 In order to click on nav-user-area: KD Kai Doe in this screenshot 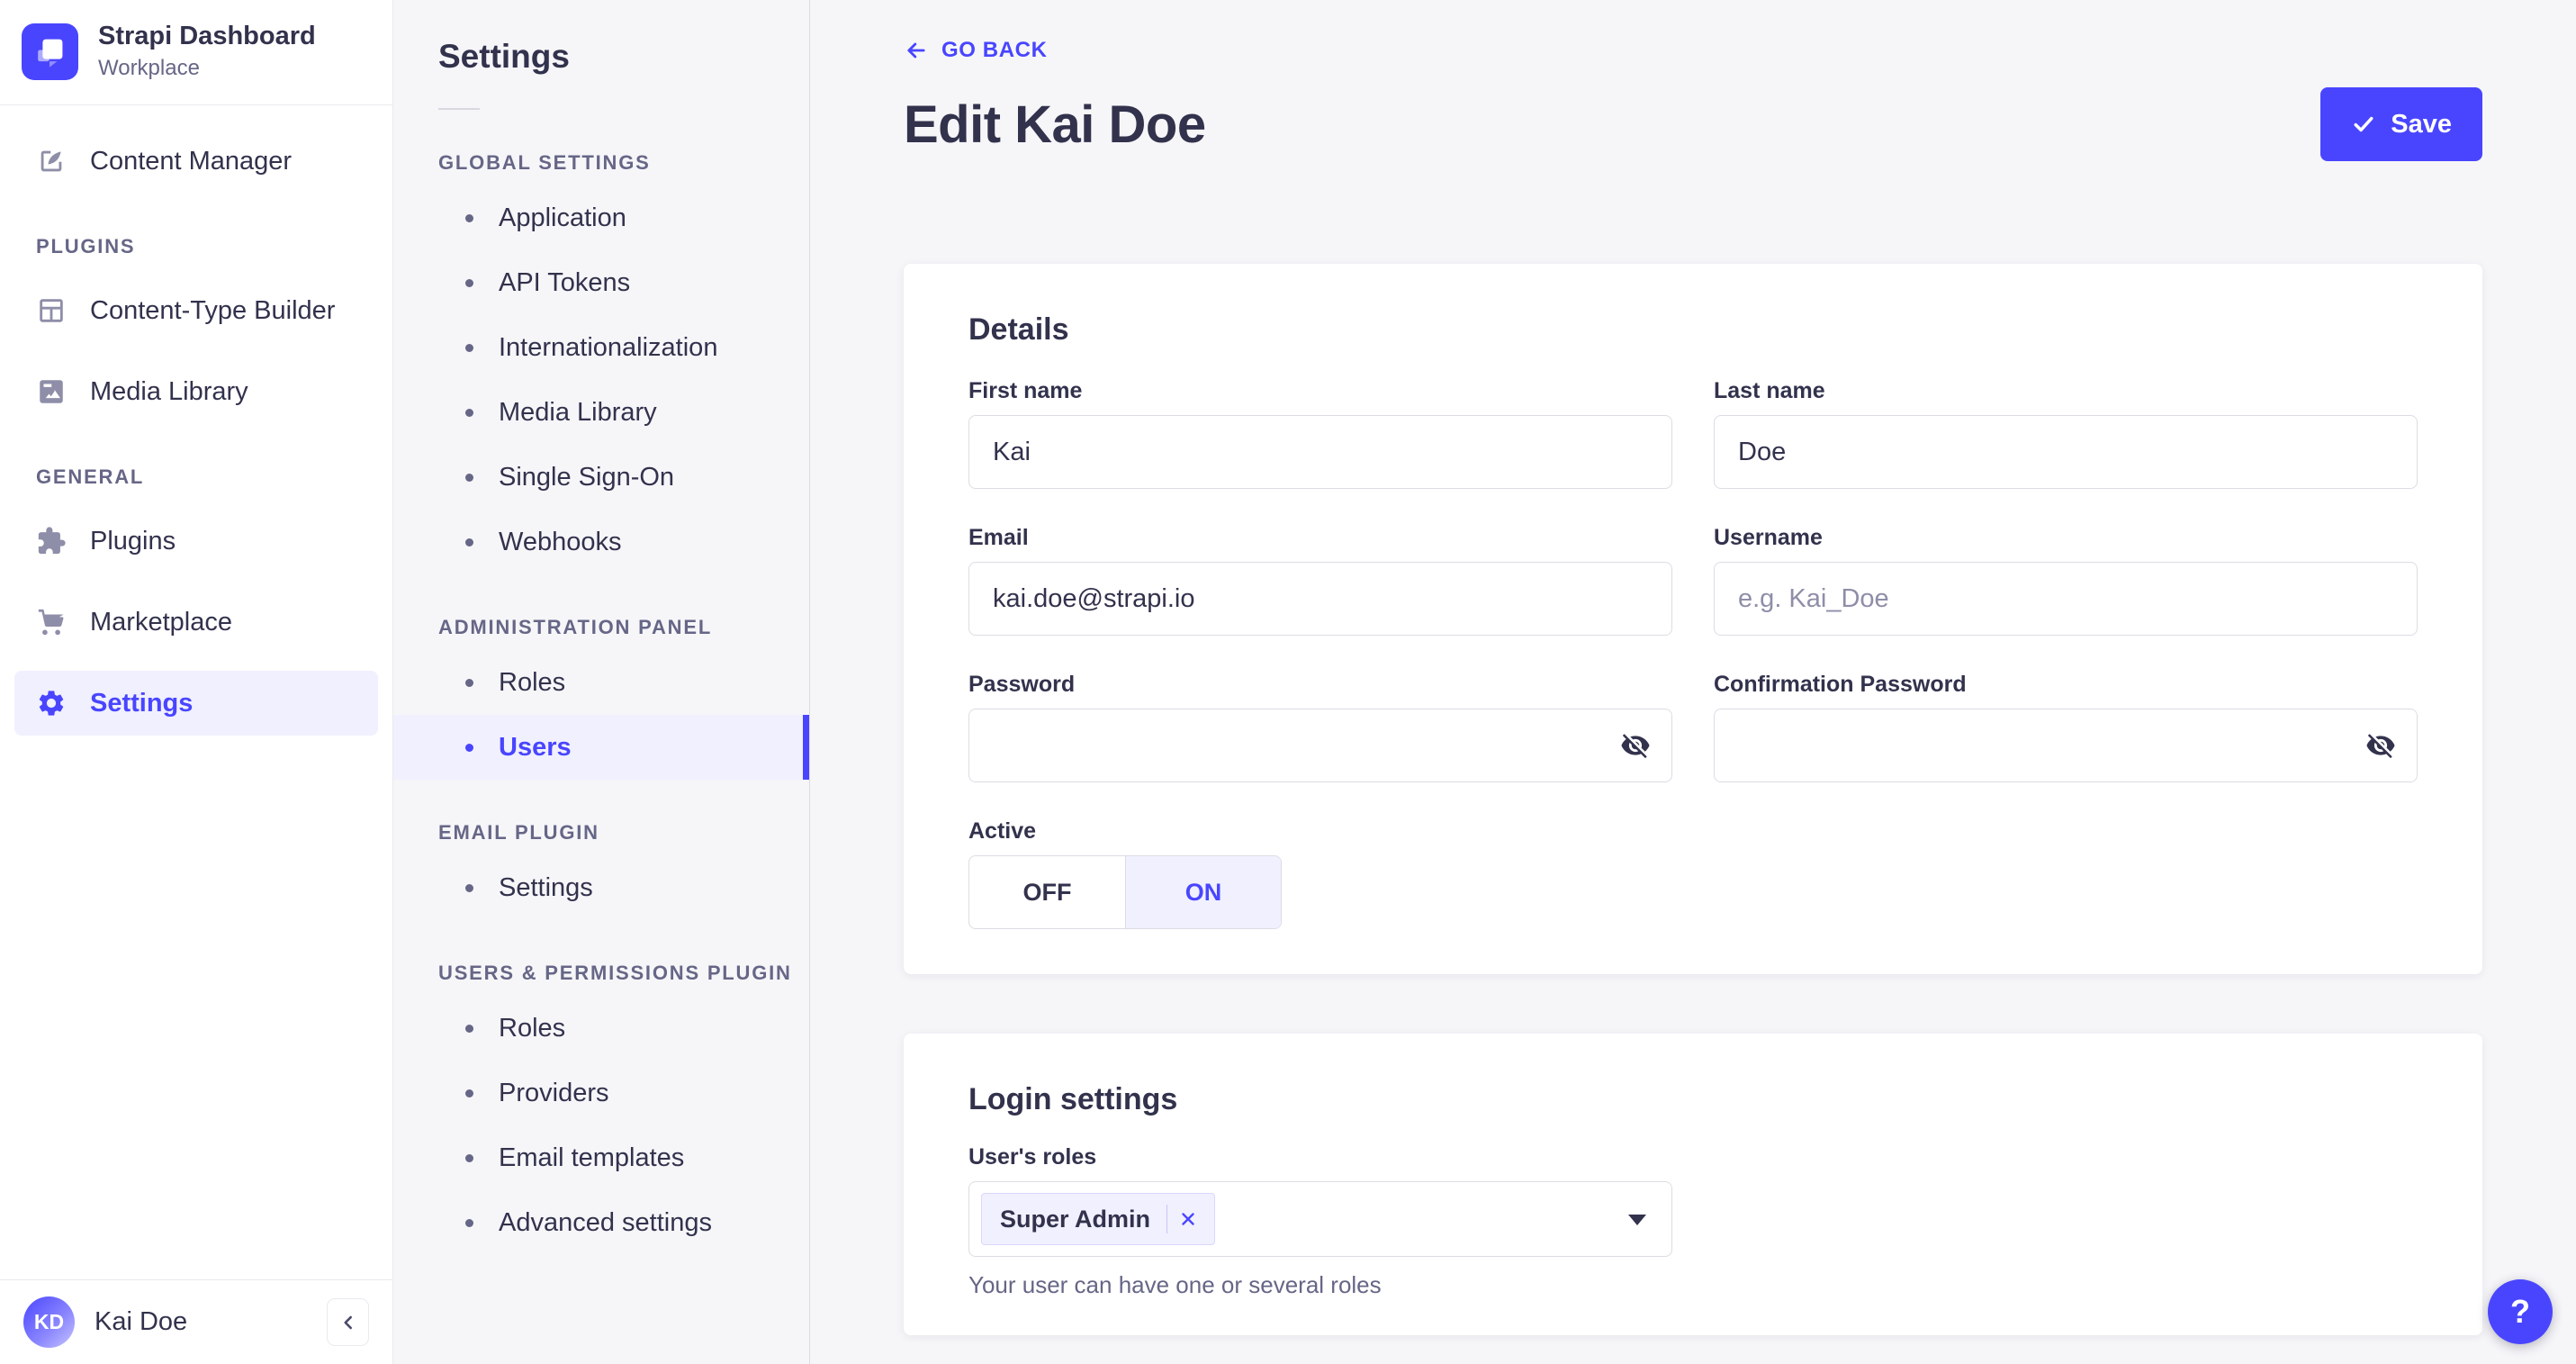, I will do `click(196, 1321)`.